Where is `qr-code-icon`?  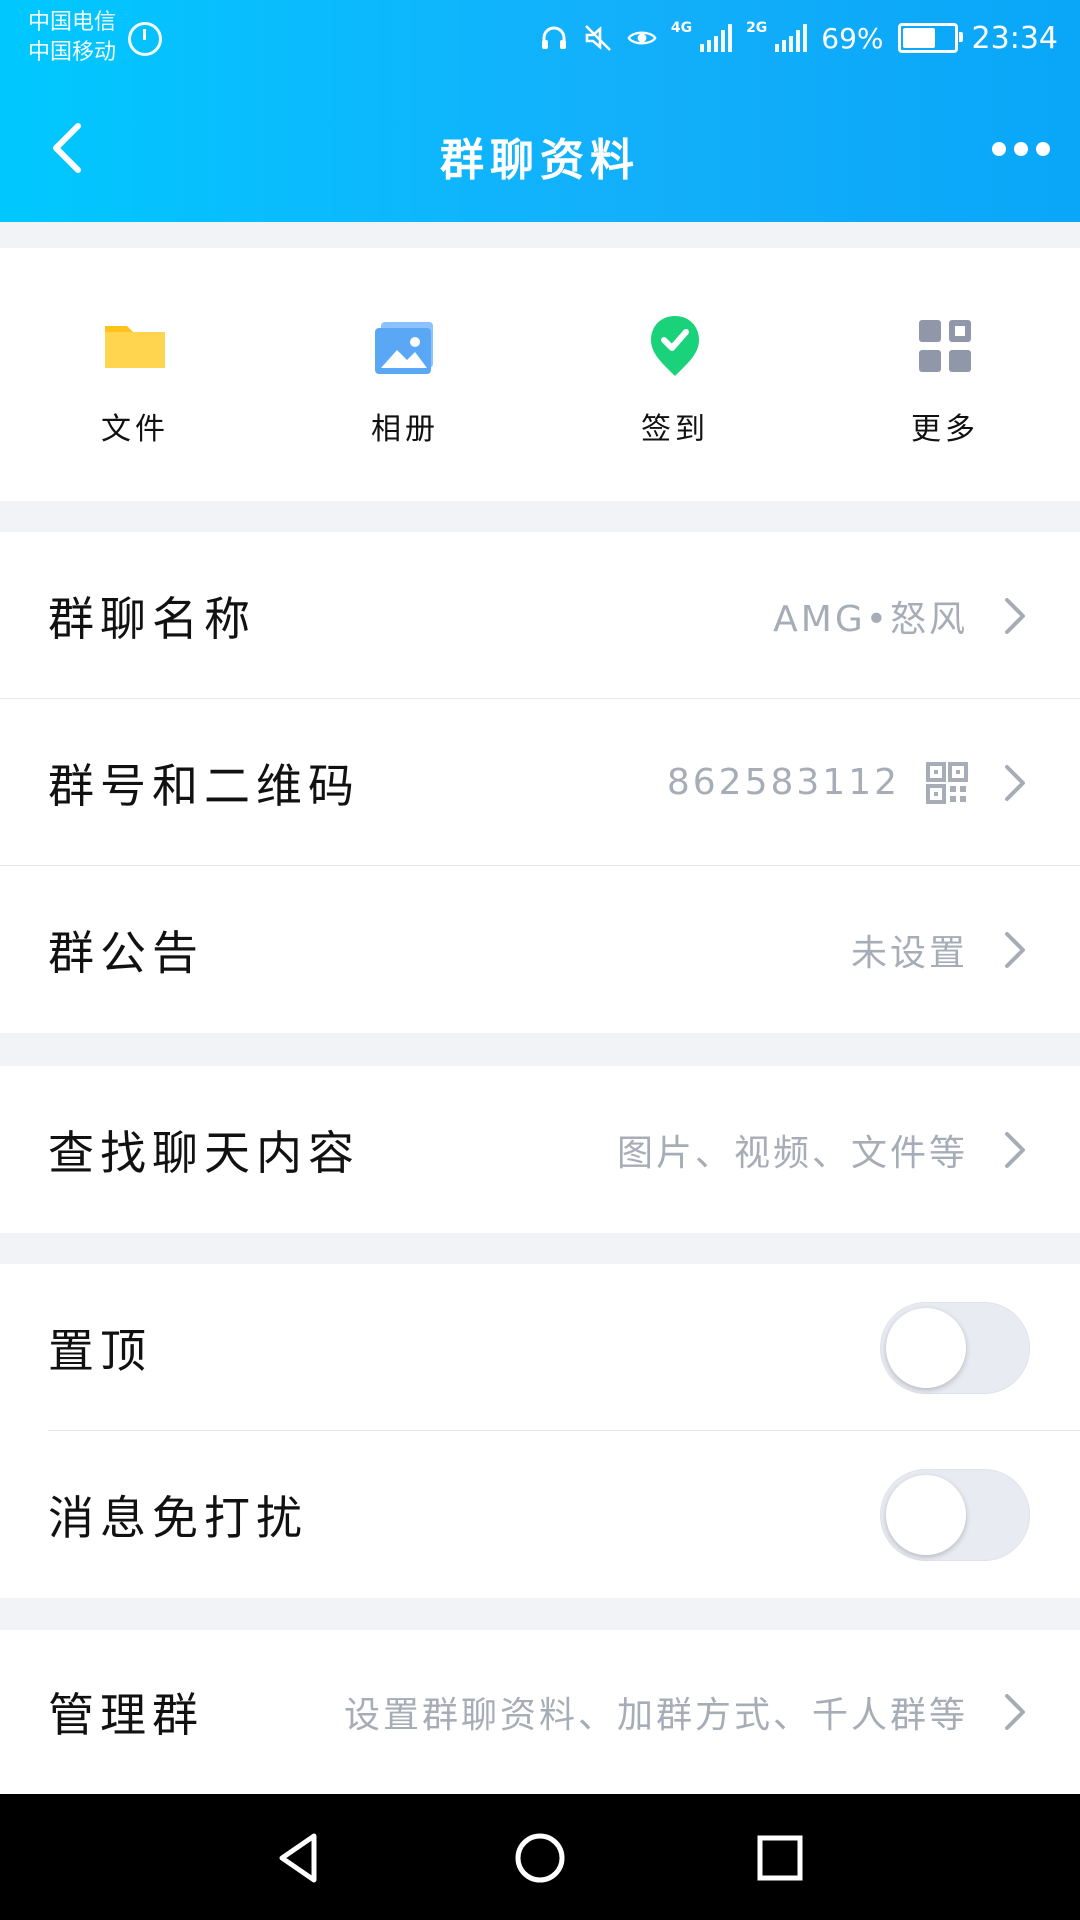 qr-code-icon is located at coordinates (947, 782).